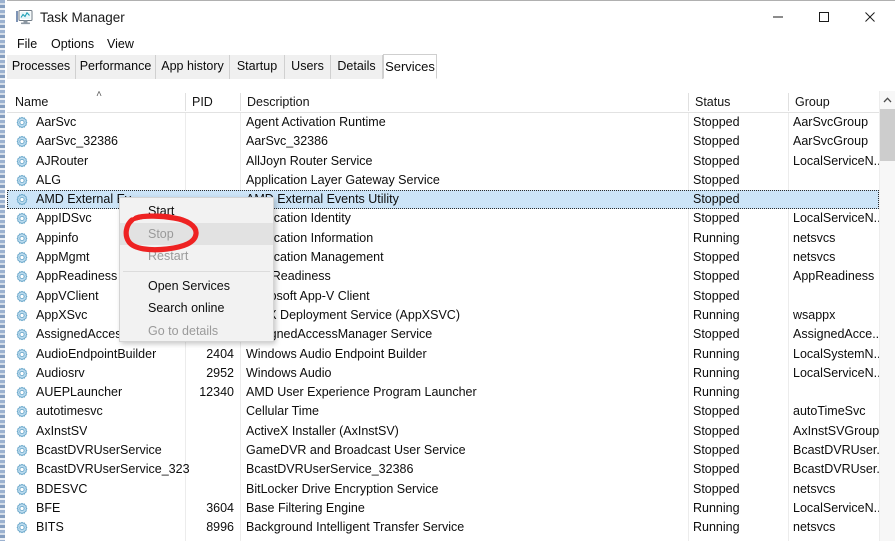 This screenshot has width=895, height=541. What do you see at coordinates (342, 488) in the screenshot?
I see `cell-description: BitLocker Drive Encryption Service` at bounding box center [342, 488].